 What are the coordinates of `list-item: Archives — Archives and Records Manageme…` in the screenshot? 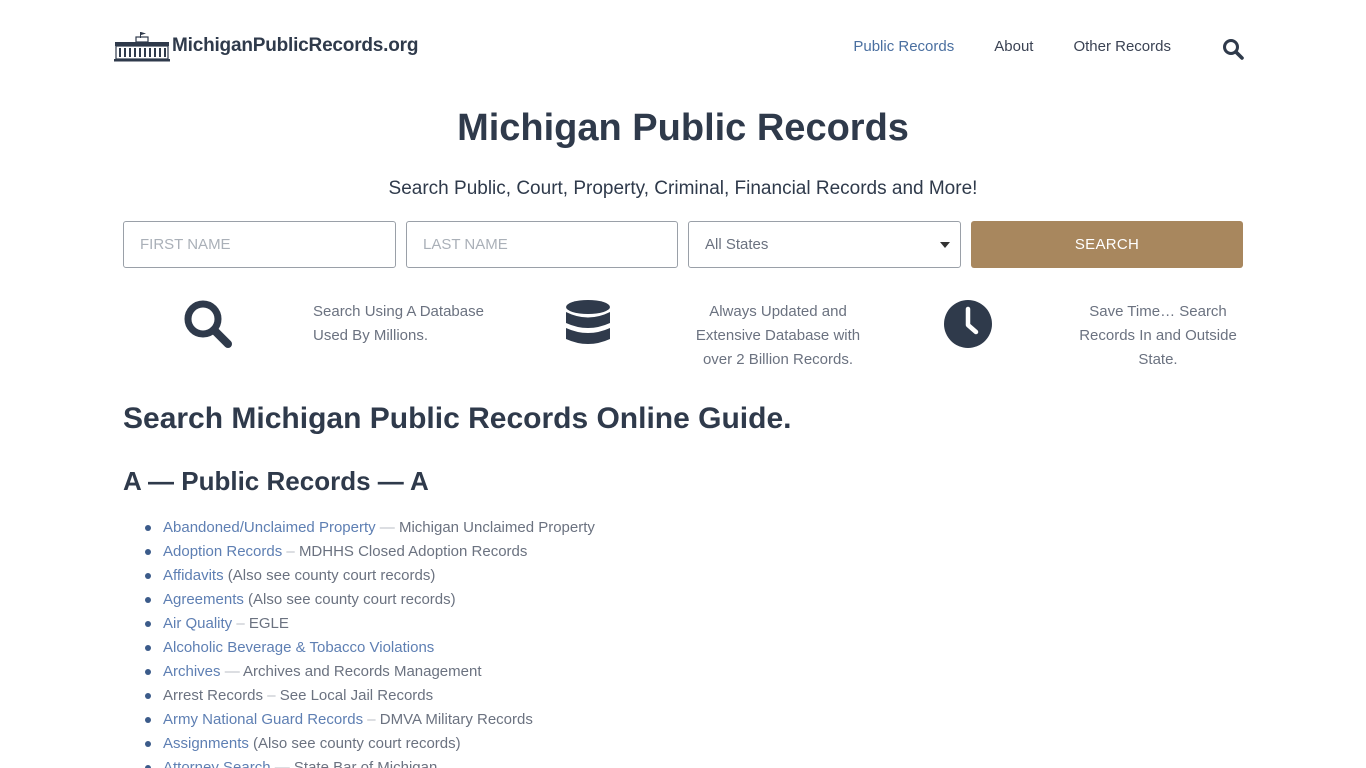 It's located at (370, 672).